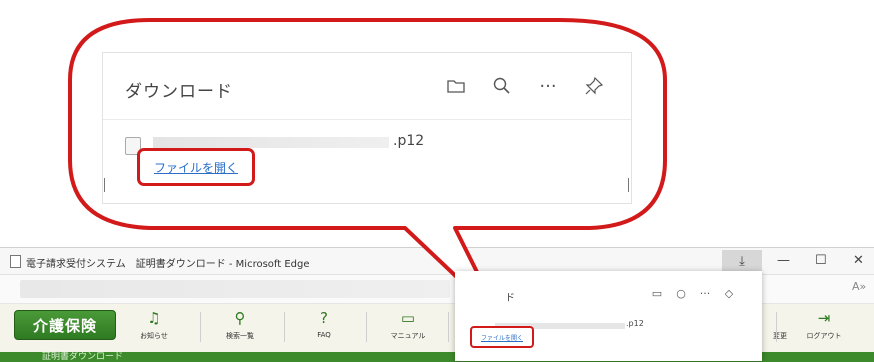  Describe the element at coordinates (594, 86) in the screenshot. I see `pin-icon` at that location.